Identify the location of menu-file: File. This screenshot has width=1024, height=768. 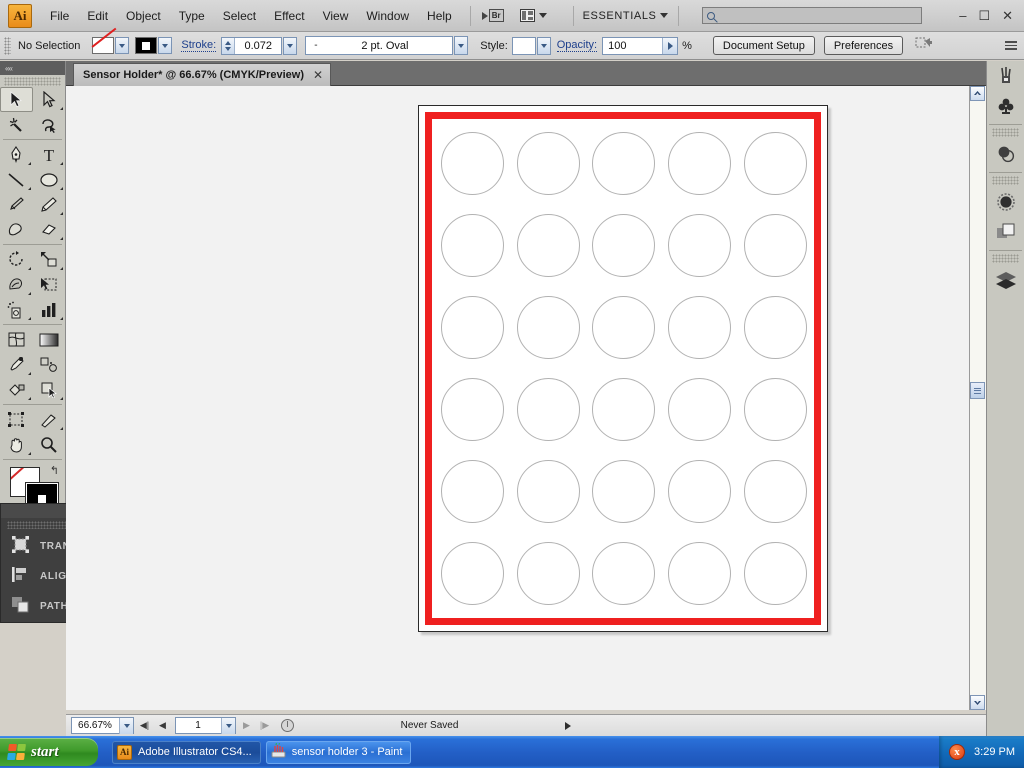
(59, 16).